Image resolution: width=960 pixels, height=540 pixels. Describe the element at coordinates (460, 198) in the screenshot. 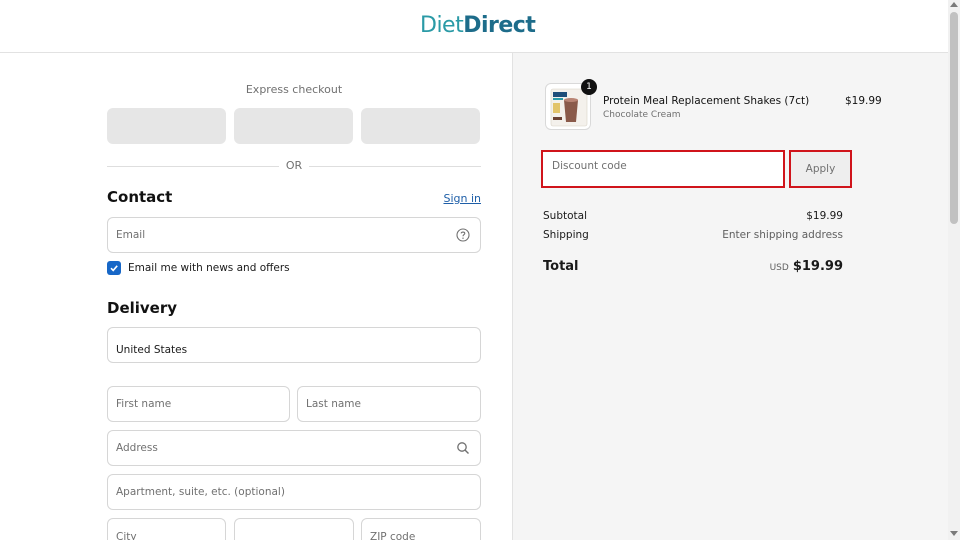

I see `sign-in-link: Sign in` at that location.